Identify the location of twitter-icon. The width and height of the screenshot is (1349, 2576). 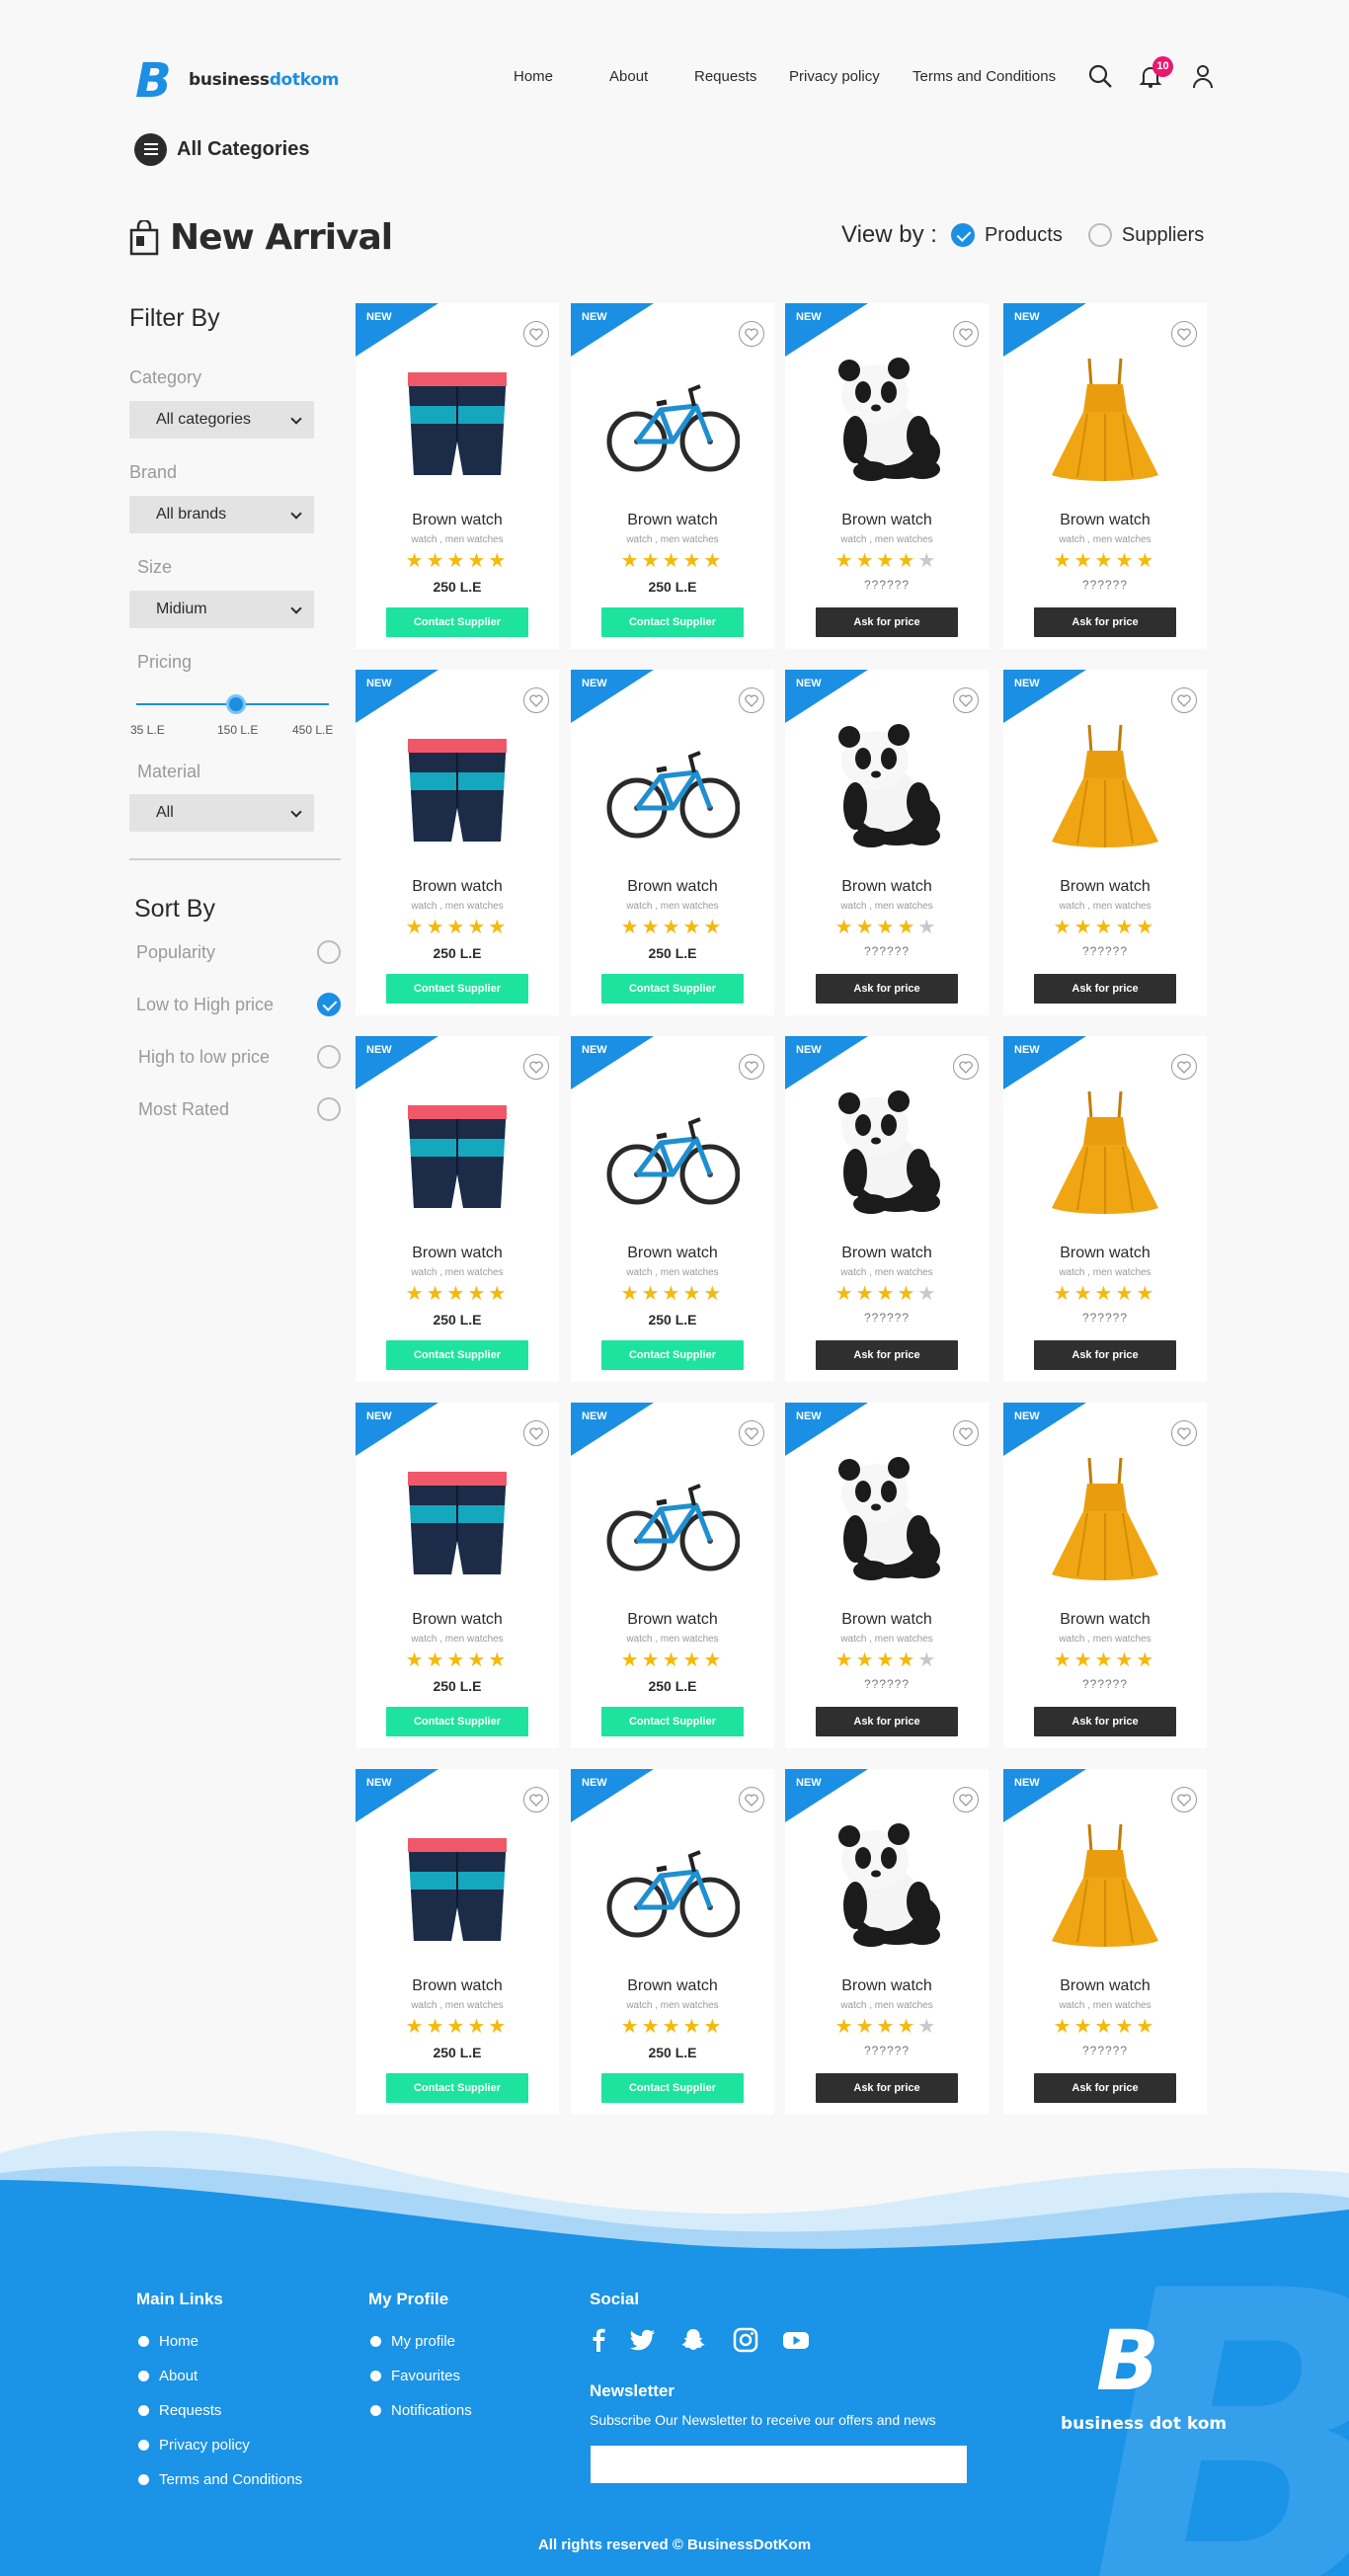
(643, 2340).